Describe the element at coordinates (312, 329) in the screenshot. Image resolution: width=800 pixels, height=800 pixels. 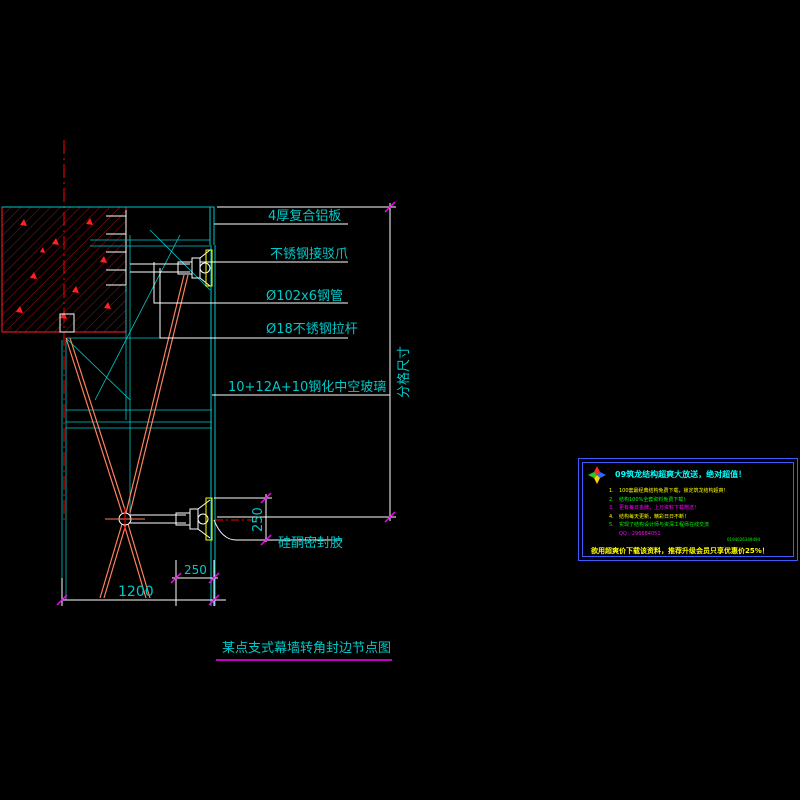
I see `label-tie-rod: Ø18不锈钢拉杆` at that location.